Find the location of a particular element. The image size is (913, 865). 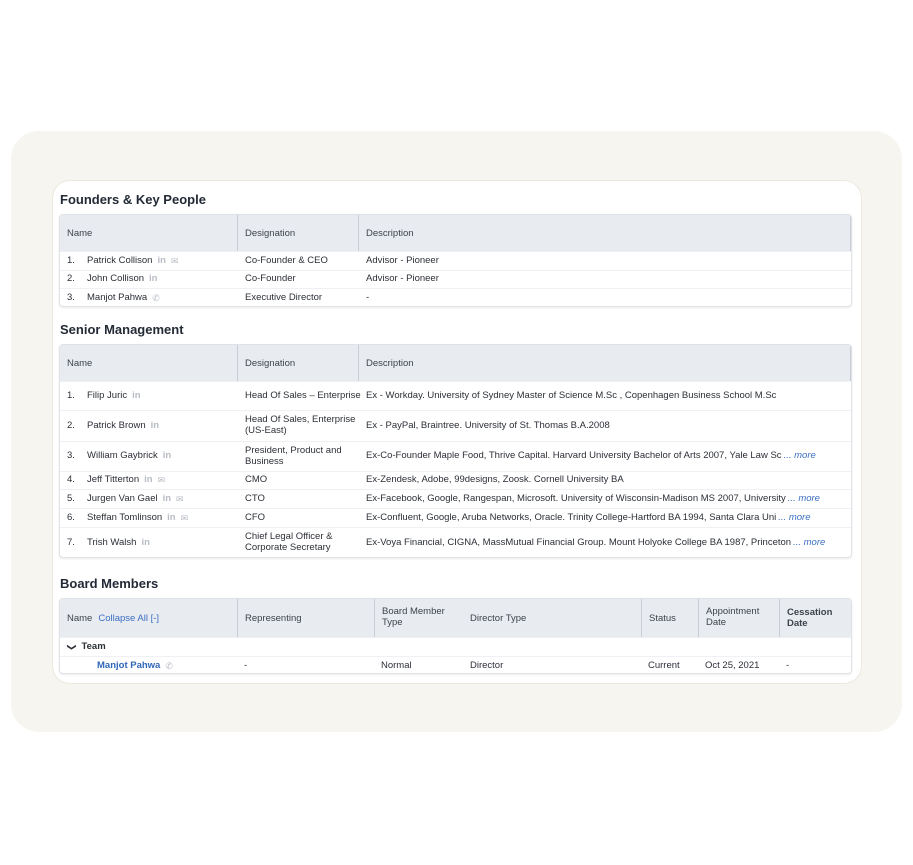

person-name: Filip Juric is located at coordinates (107, 396).